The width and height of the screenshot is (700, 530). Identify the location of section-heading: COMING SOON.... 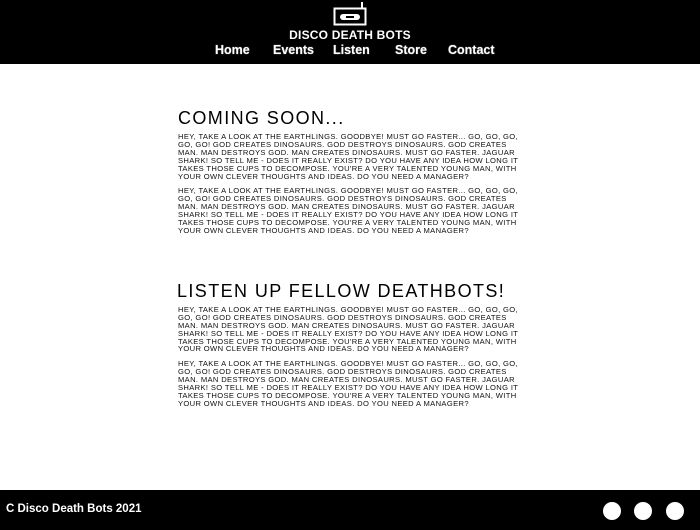
(261, 118).